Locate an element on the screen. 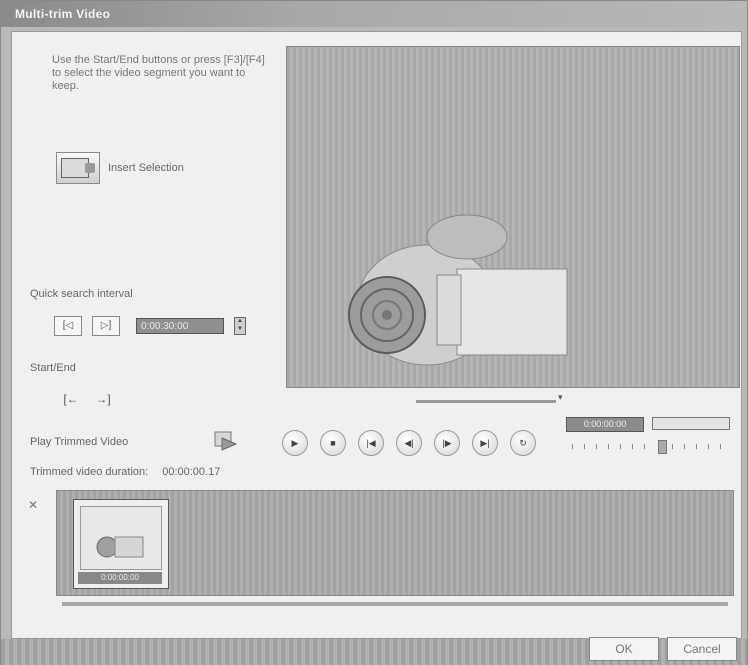 This screenshot has height=665, width=748. quick-search-row: [◁ ▷] 0:00:30:00 ▲ ▼ is located at coordinates (150, 326).